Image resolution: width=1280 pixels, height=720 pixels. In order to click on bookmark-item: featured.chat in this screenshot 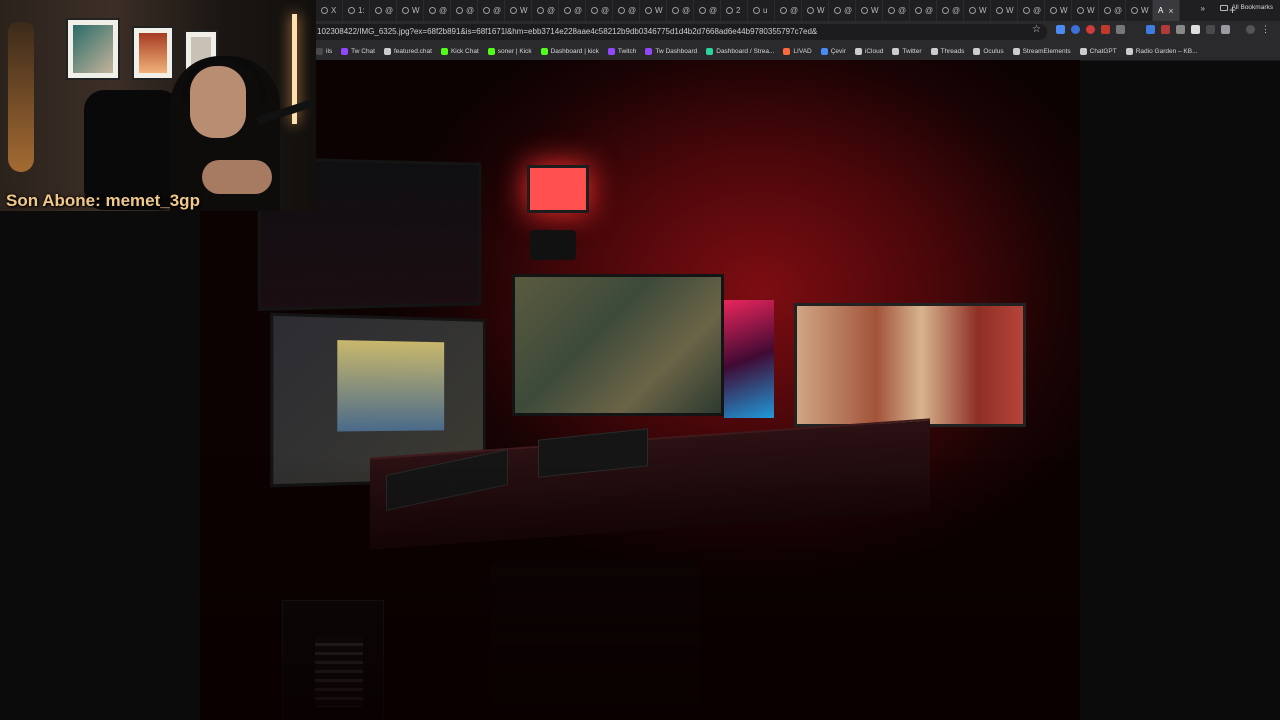, I will do `click(407, 51)`.